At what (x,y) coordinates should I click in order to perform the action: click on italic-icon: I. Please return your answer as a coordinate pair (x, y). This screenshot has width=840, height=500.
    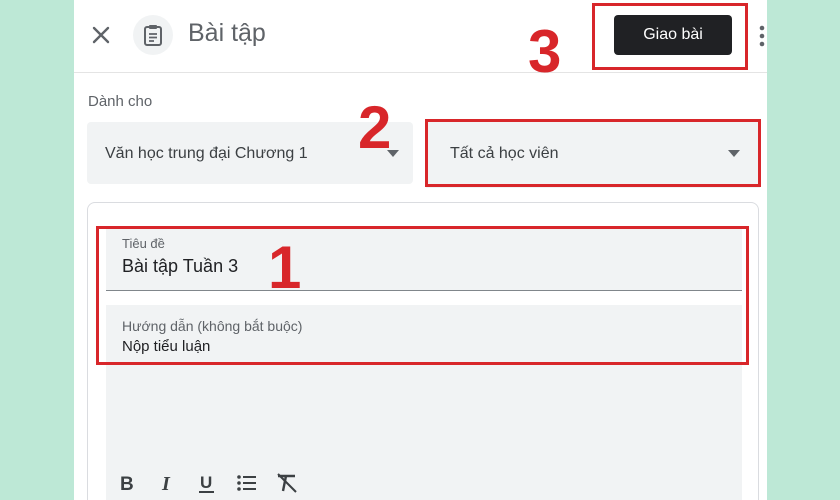
    Looking at the image, I should click on (167, 483).